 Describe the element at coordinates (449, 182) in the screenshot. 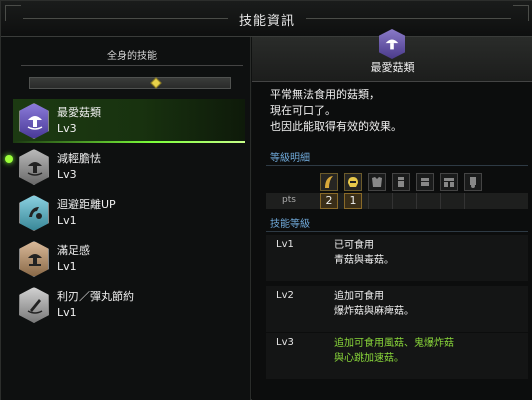

I see `legs-slot-icon` at that location.